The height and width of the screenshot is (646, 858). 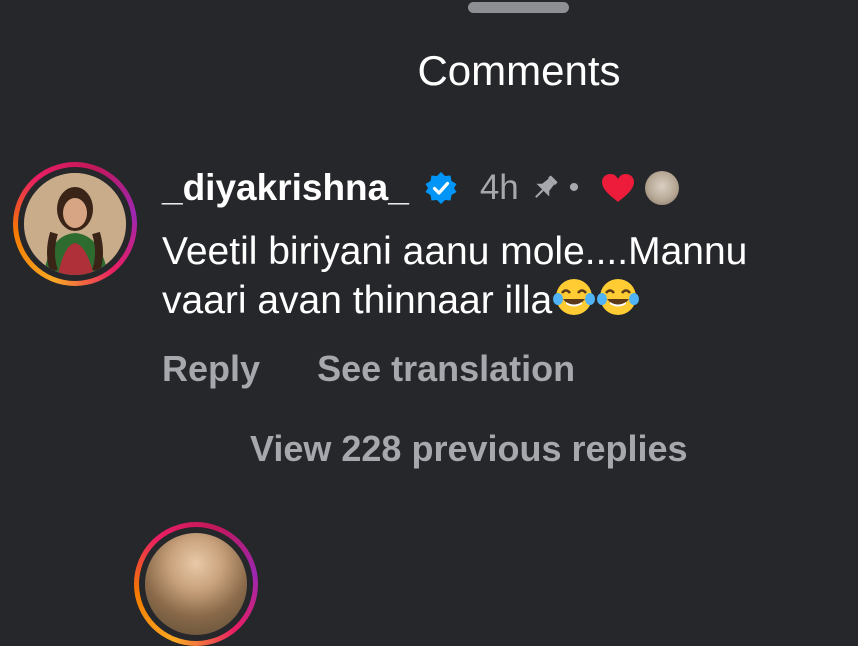 I want to click on comment-time: 4h, so click(x=499, y=187).